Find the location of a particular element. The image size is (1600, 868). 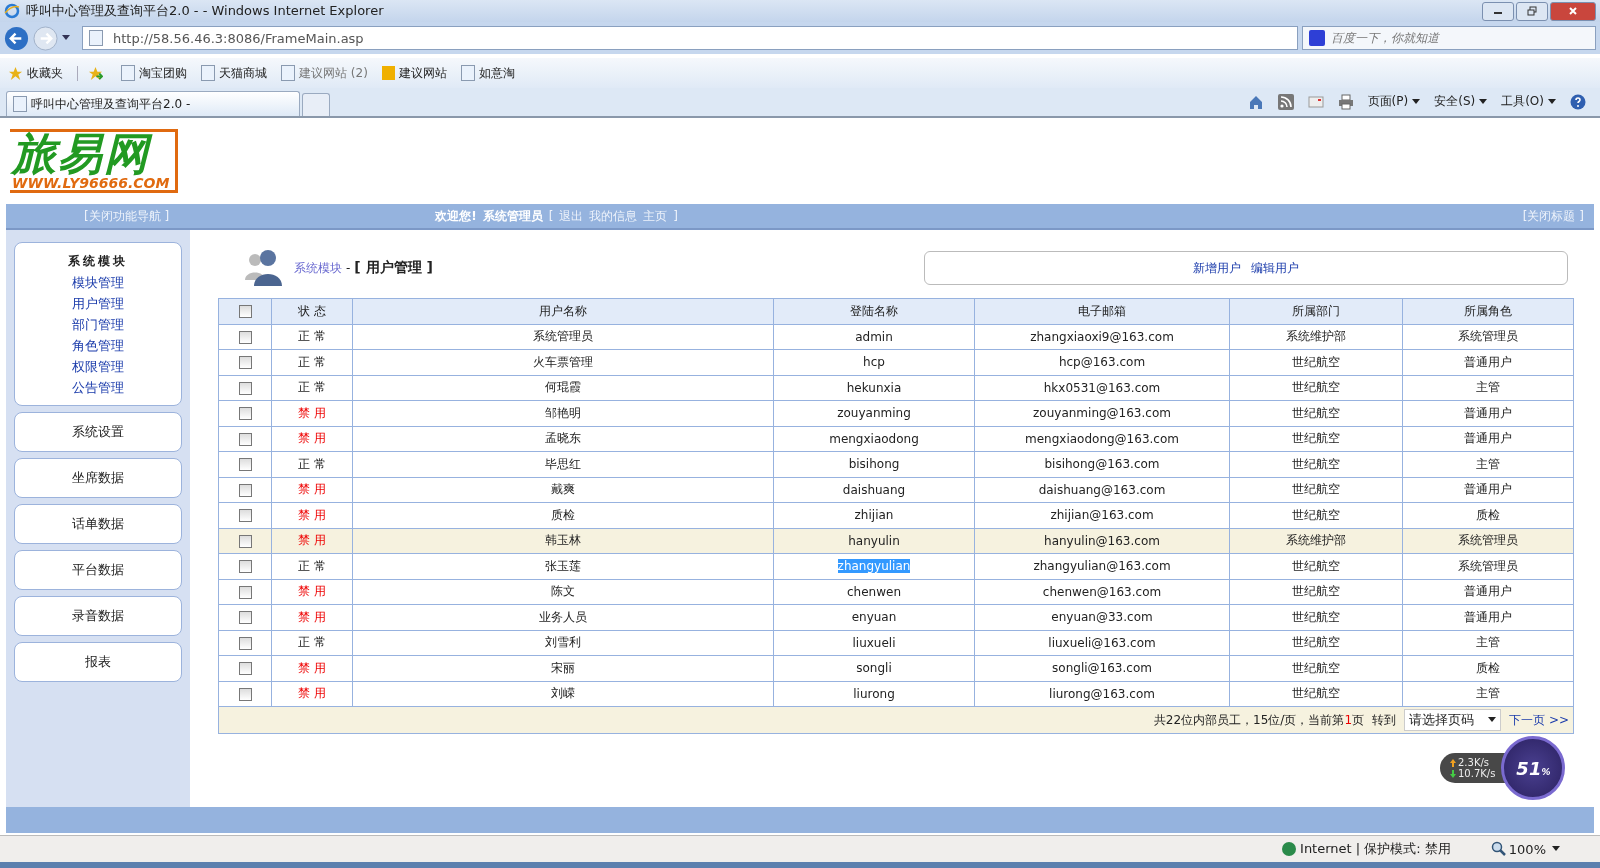

close-button is located at coordinates (1573, 11).